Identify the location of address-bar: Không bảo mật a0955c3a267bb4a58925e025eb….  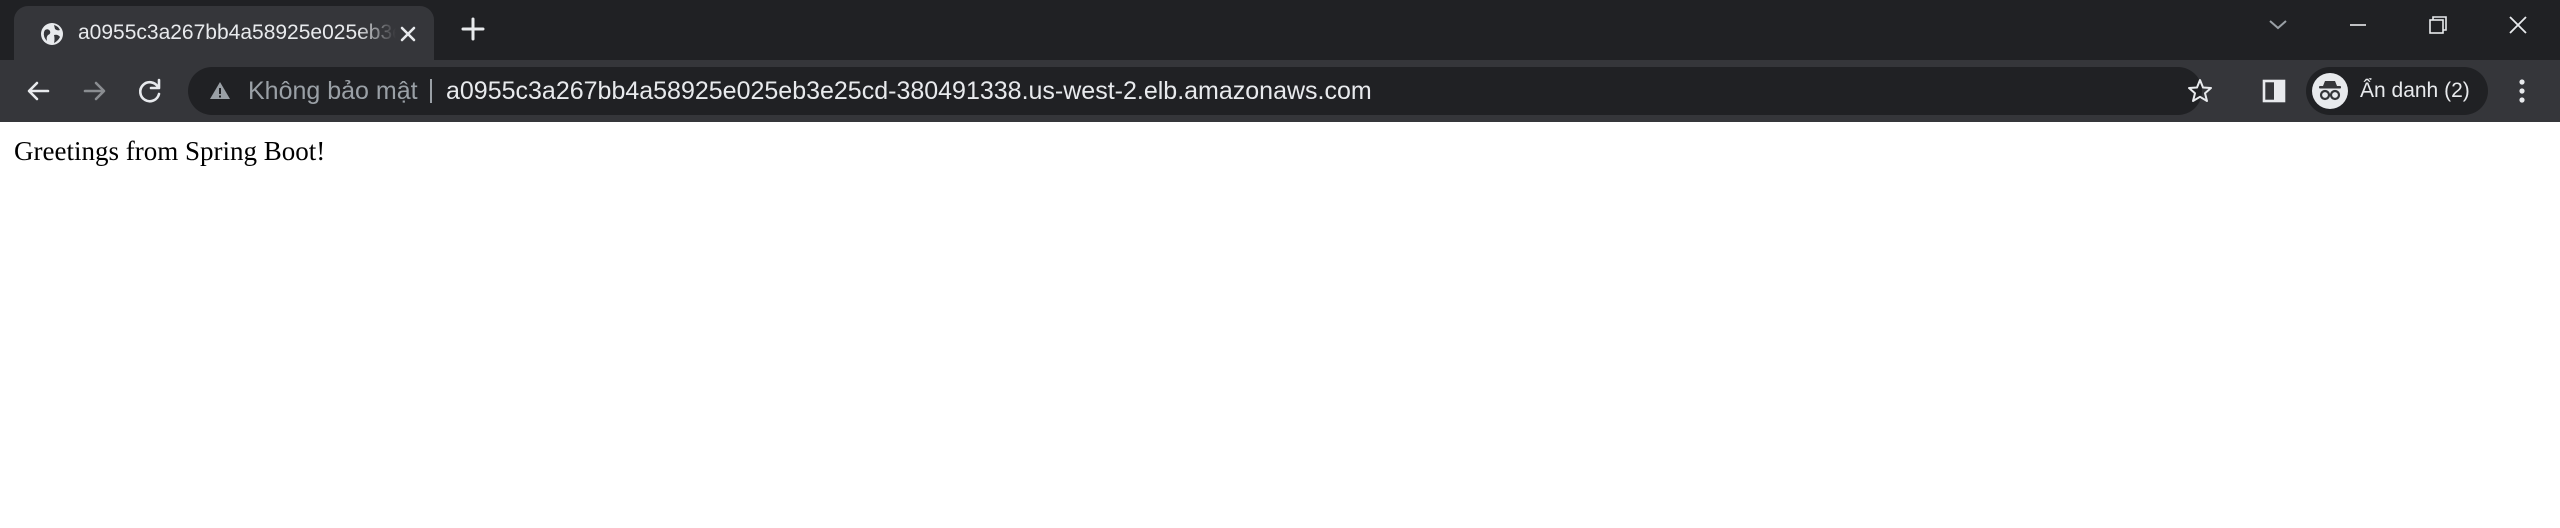
(1200, 91).